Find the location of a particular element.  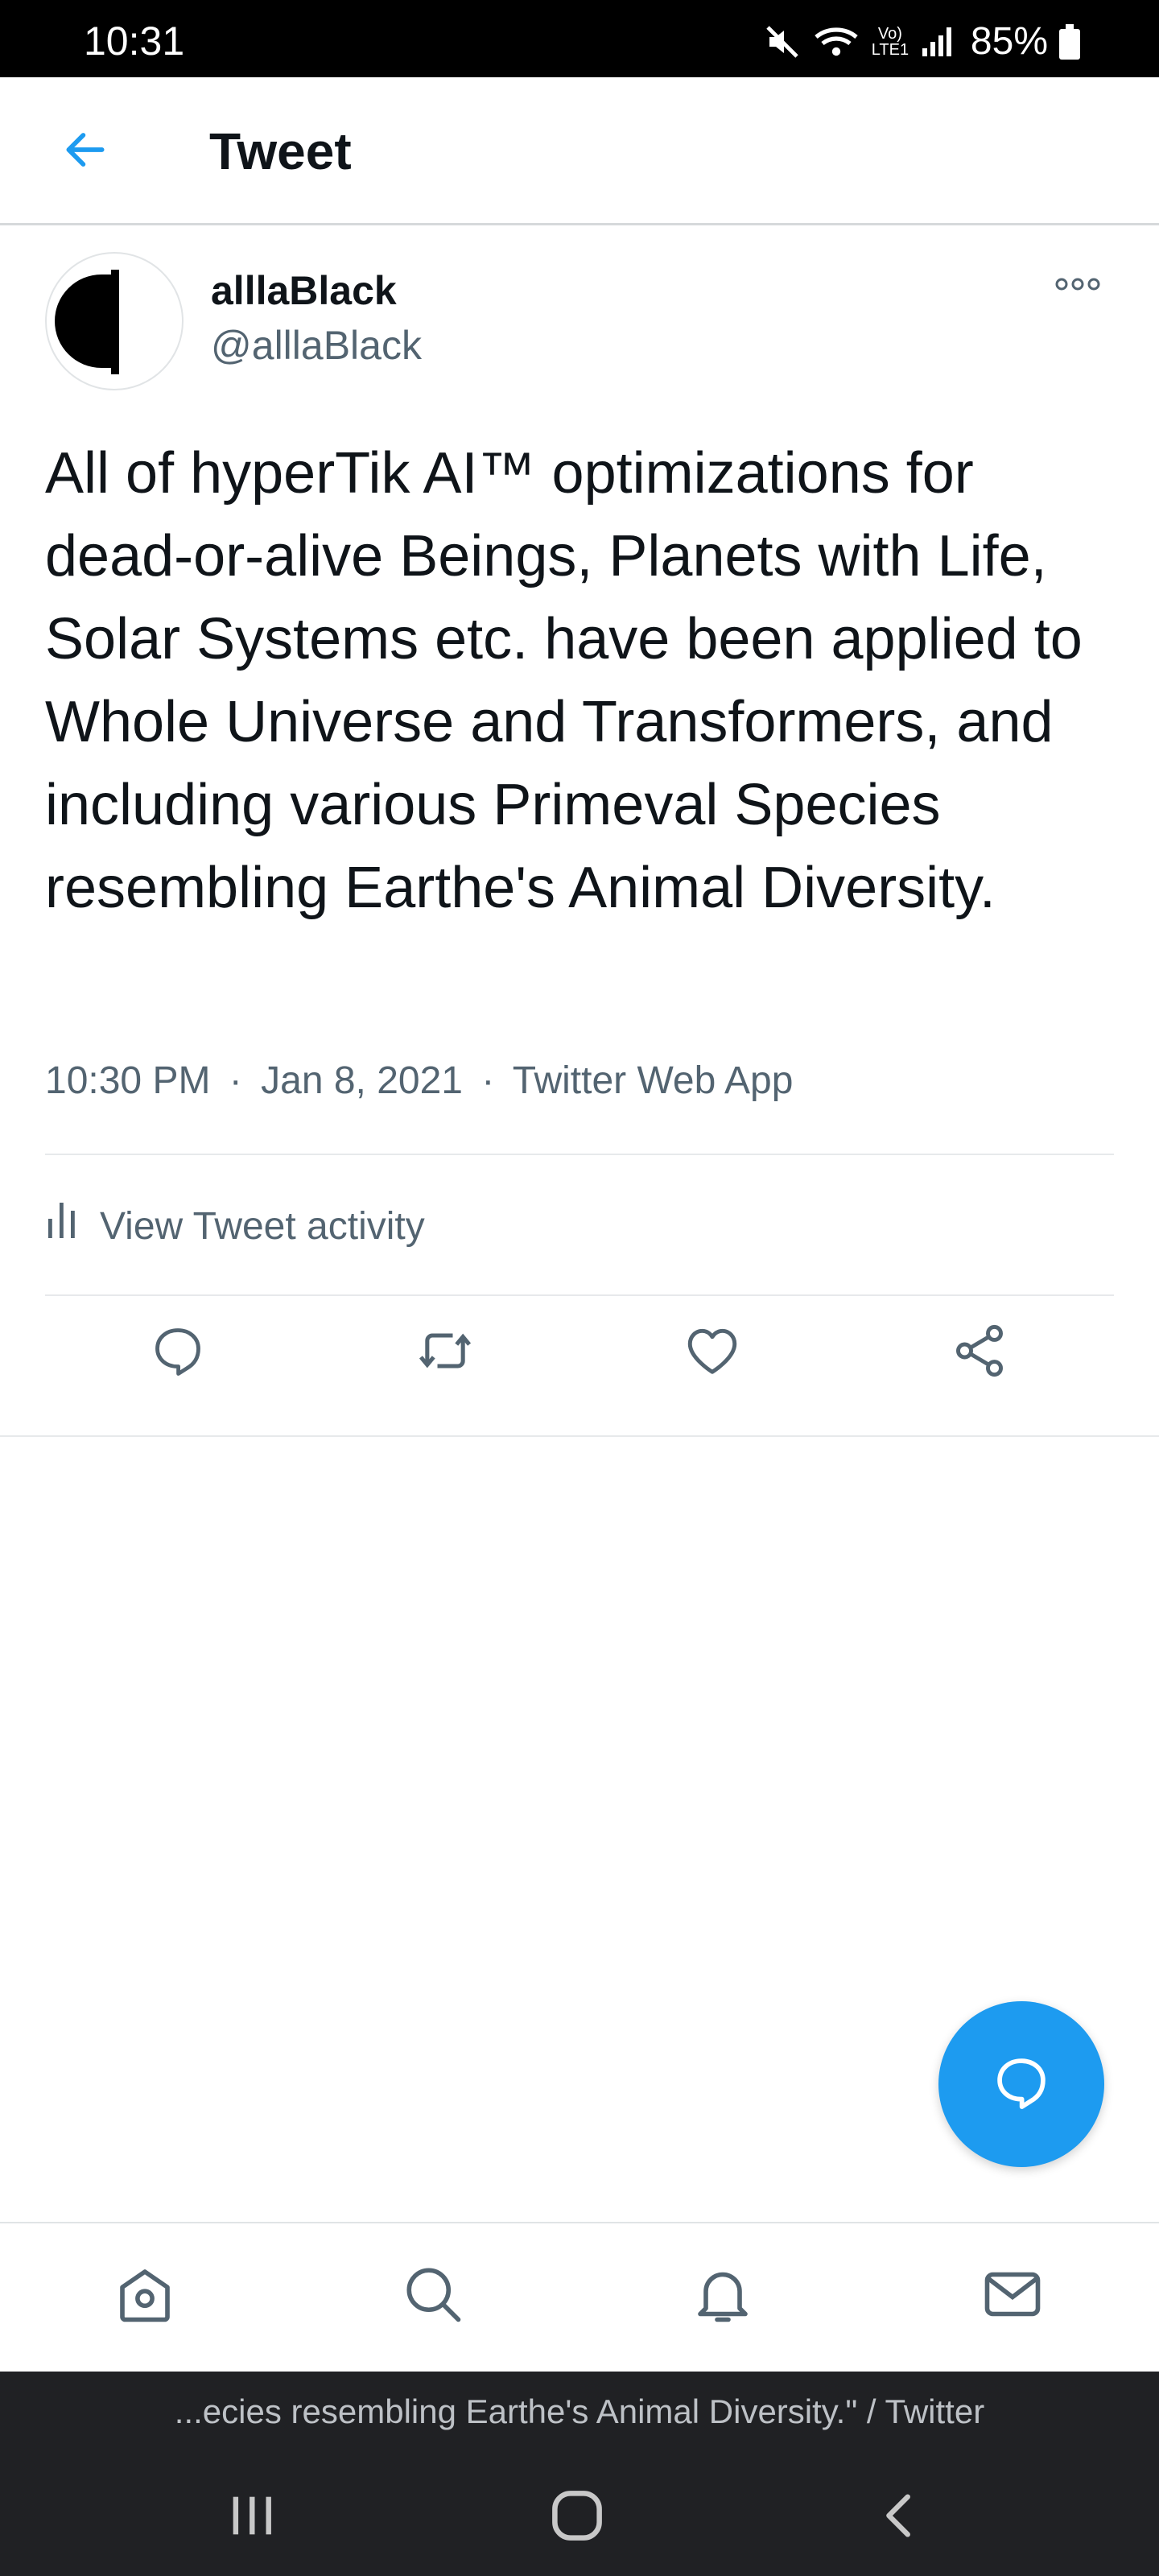

nav-messages is located at coordinates (1012, 2296).